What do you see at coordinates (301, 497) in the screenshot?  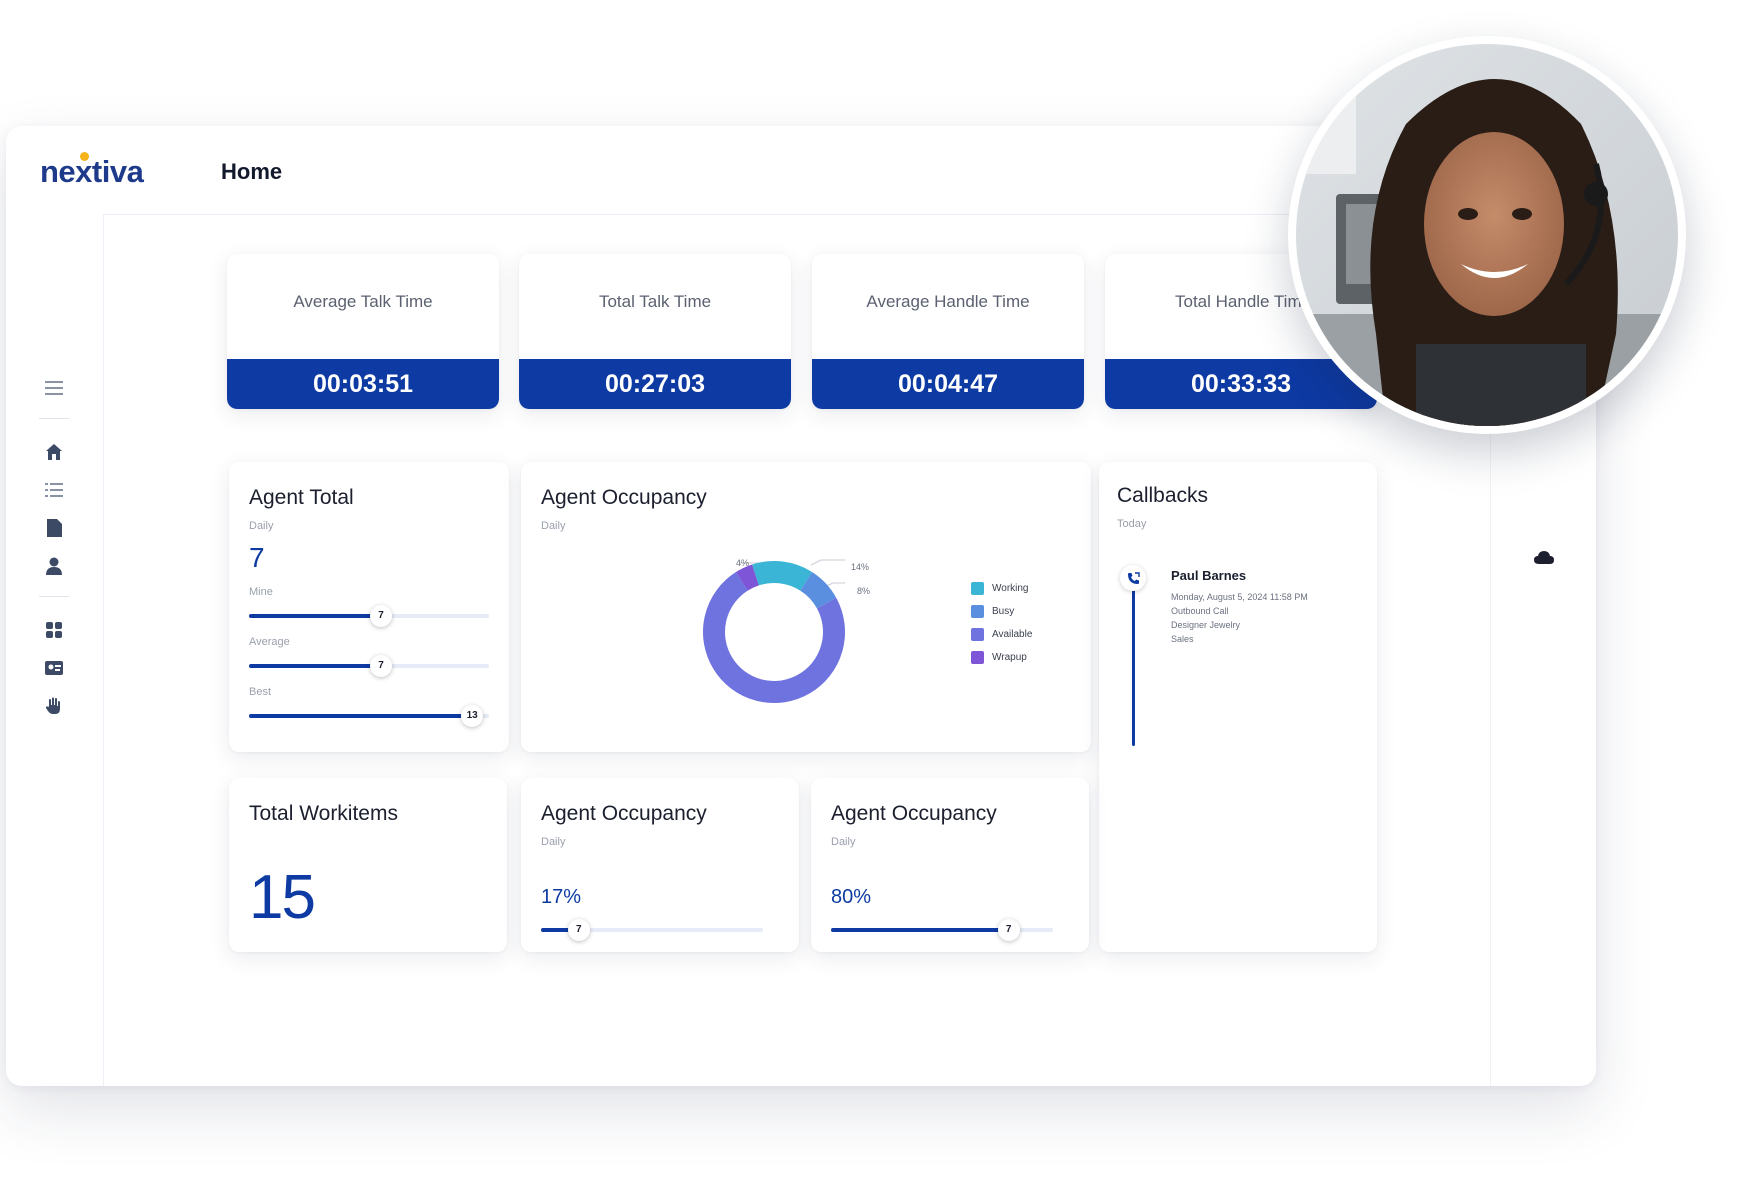 I see `card-title: Agent Total` at bounding box center [301, 497].